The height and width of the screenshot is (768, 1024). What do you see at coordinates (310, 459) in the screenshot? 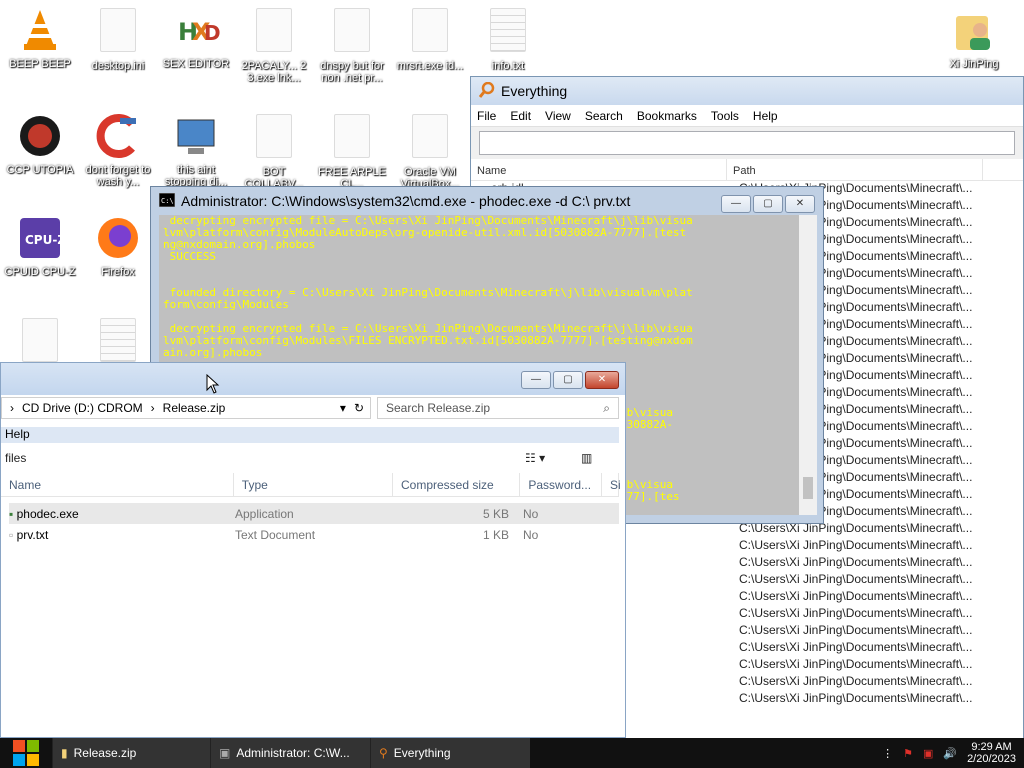
I see `explorer-toolbar: files ☷ ▾ ▥` at bounding box center [310, 459].